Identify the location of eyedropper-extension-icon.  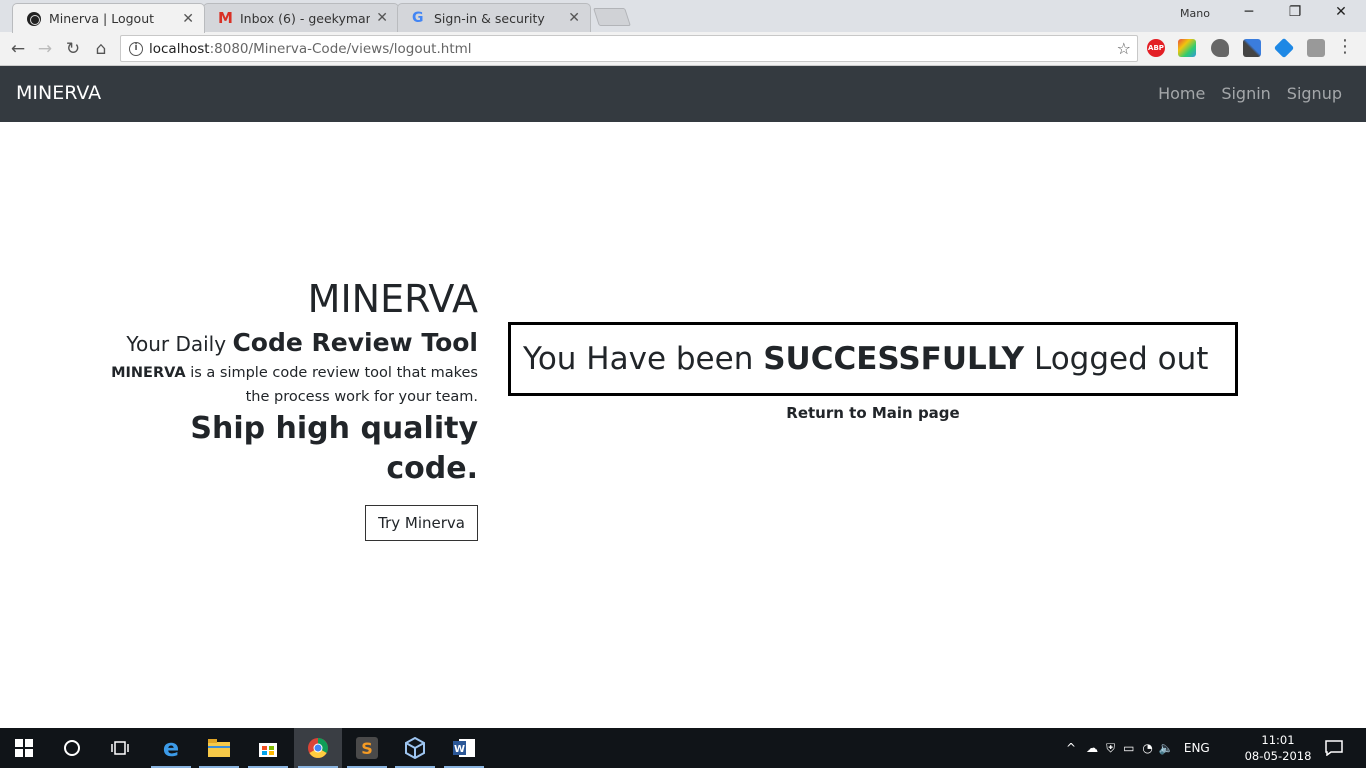
(1252, 48).